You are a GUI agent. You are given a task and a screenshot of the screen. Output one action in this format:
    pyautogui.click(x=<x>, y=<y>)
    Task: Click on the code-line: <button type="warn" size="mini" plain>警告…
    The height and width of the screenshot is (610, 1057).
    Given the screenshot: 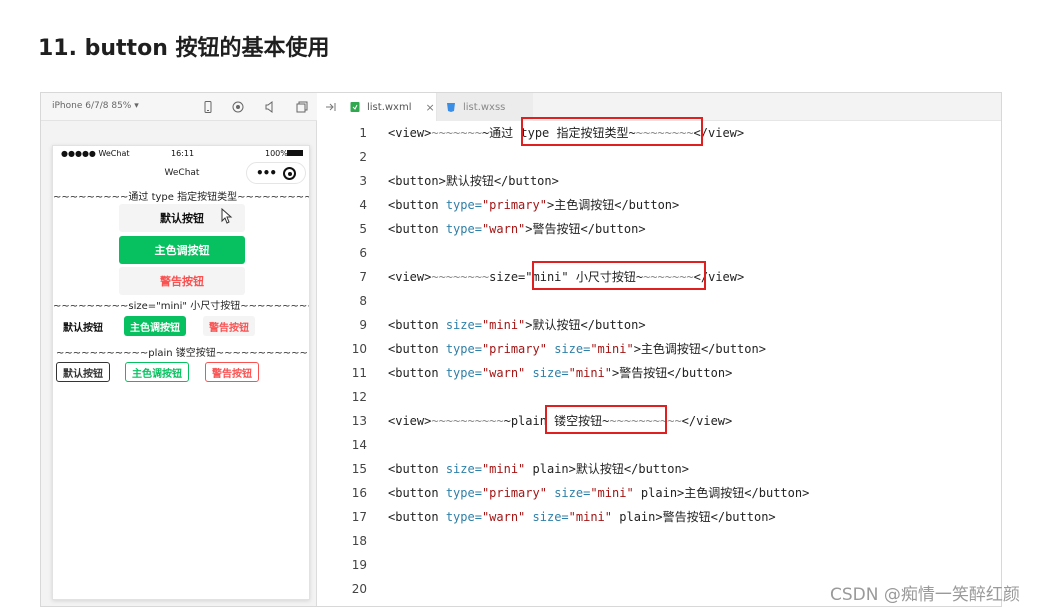 What is the action you would take?
    pyautogui.click(x=582, y=517)
    